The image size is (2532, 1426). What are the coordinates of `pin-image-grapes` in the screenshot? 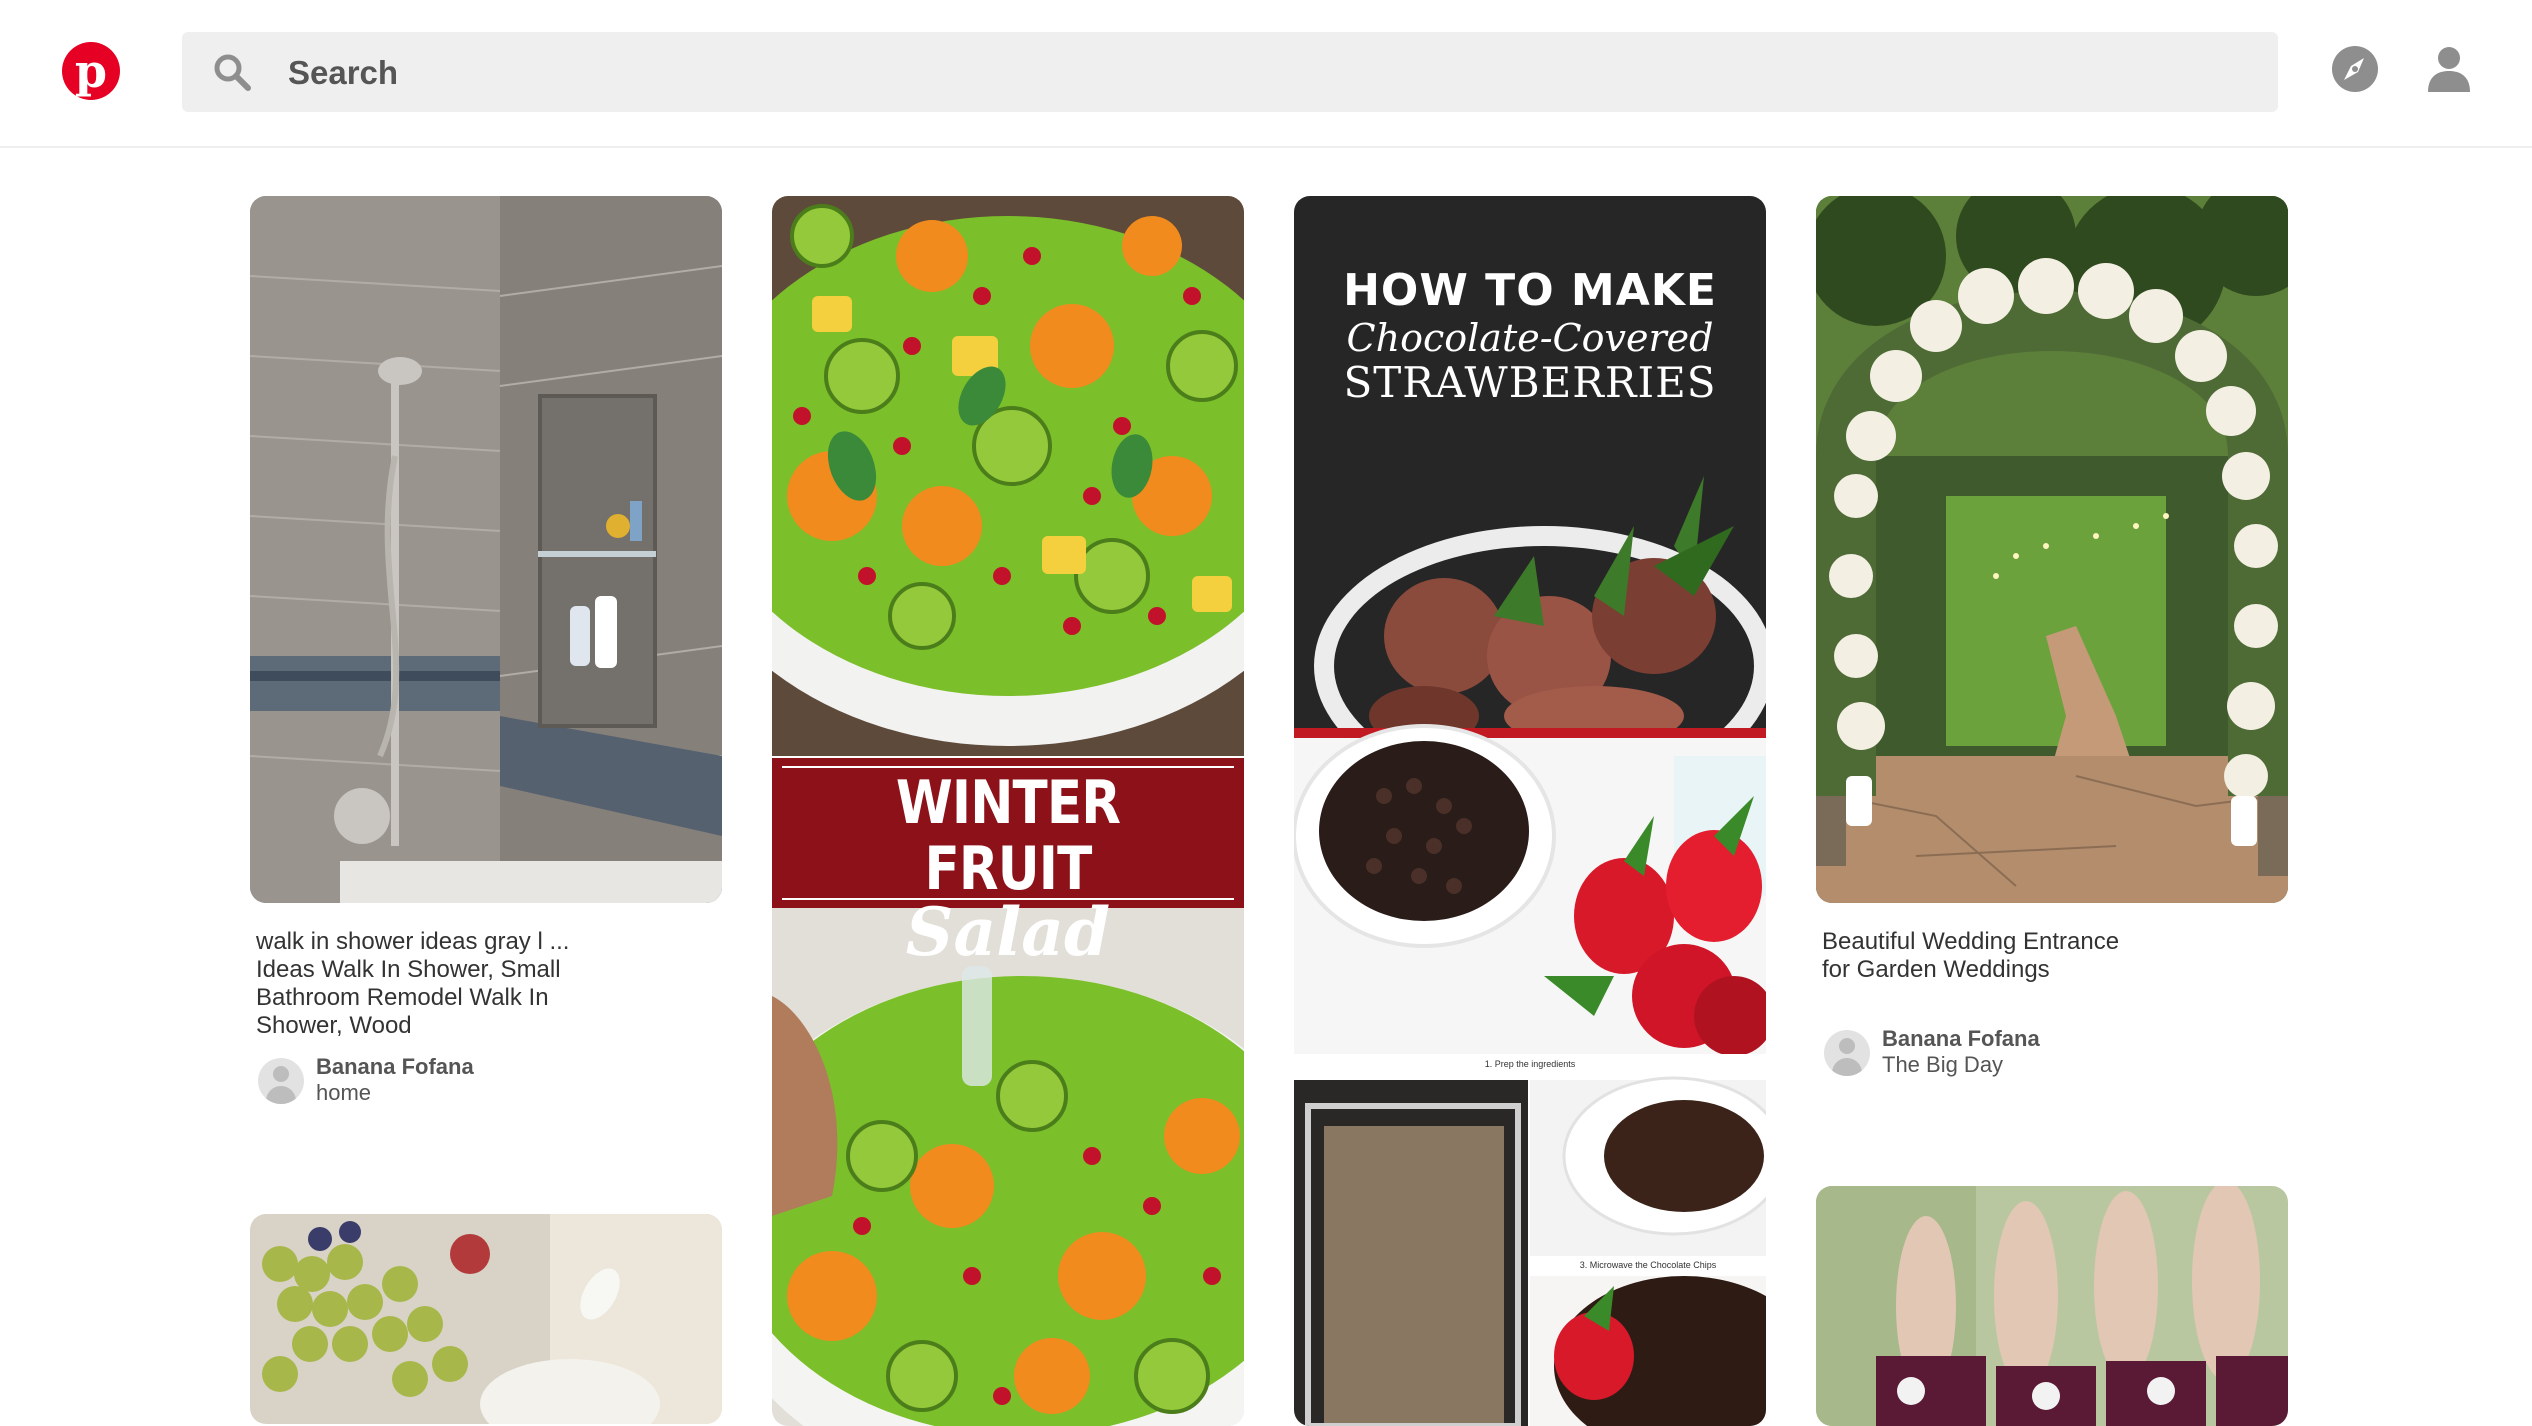 It's located at (486, 1319).